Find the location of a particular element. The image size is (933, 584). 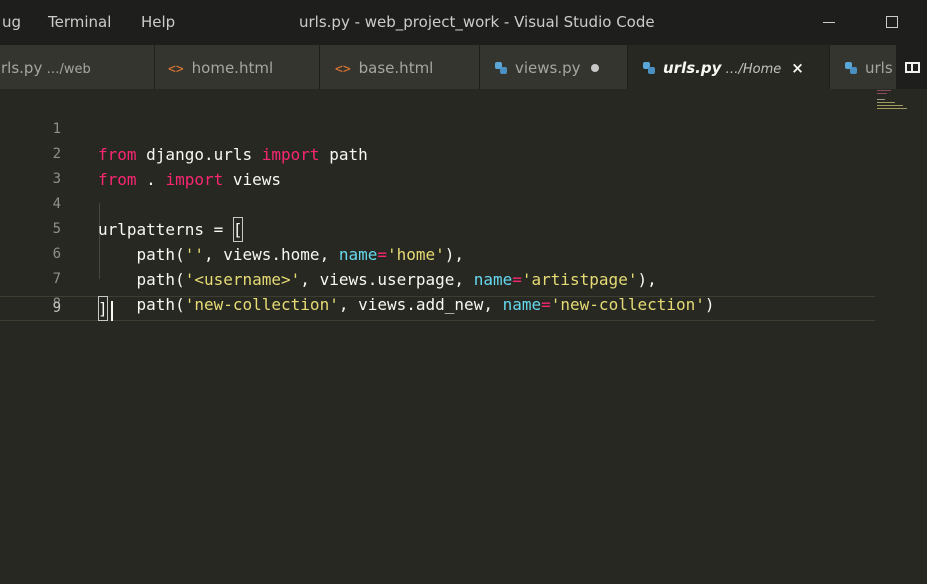

maximize-button is located at coordinates (892, 22).